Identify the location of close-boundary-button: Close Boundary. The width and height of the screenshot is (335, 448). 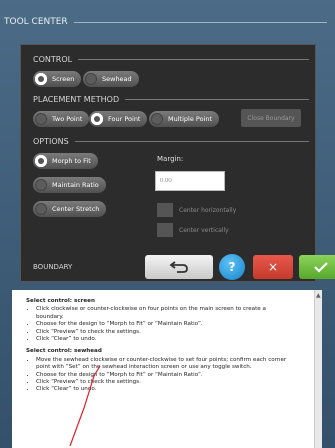
(271, 118).